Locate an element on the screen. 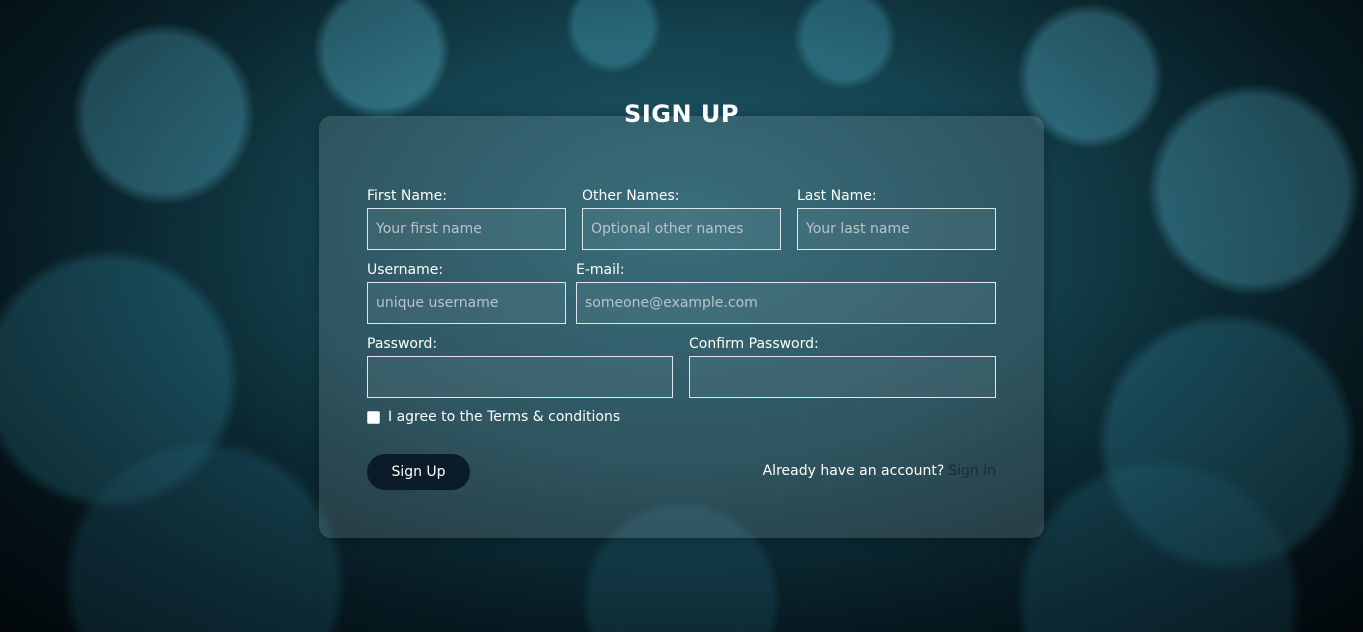 The height and width of the screenshot is (632, 1363). other-names-label: Other Names: is located at coordinates (631, 196).